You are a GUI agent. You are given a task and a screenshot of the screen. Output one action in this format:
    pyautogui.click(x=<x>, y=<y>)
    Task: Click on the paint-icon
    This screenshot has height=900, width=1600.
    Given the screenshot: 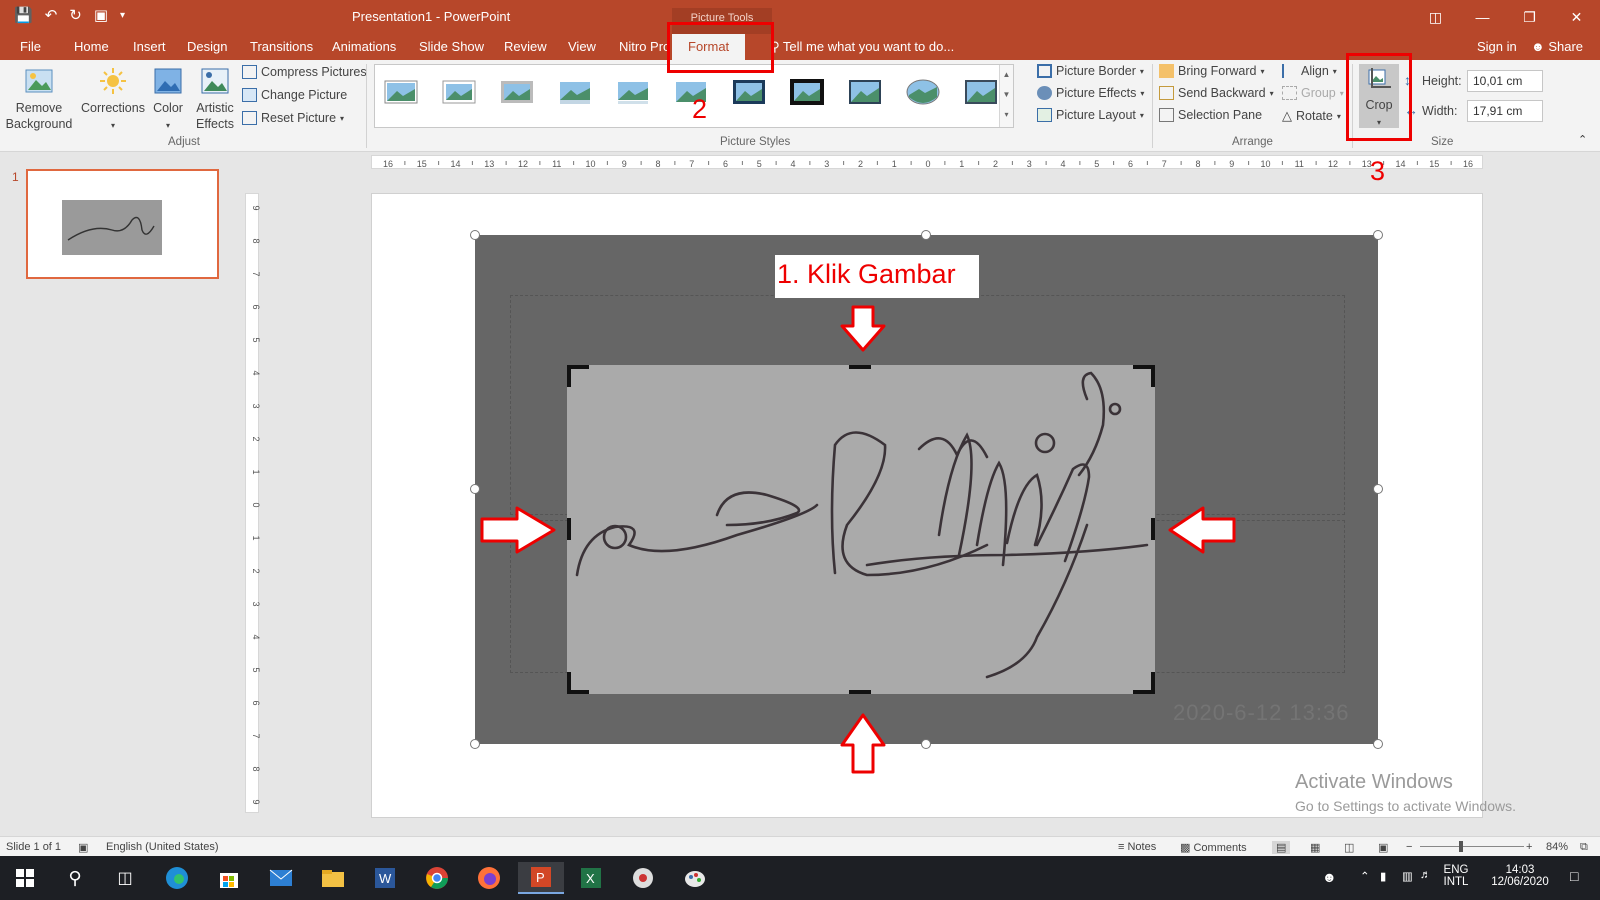 What is the action you would take?
    pyautogui.click(x=695, y=878)
    